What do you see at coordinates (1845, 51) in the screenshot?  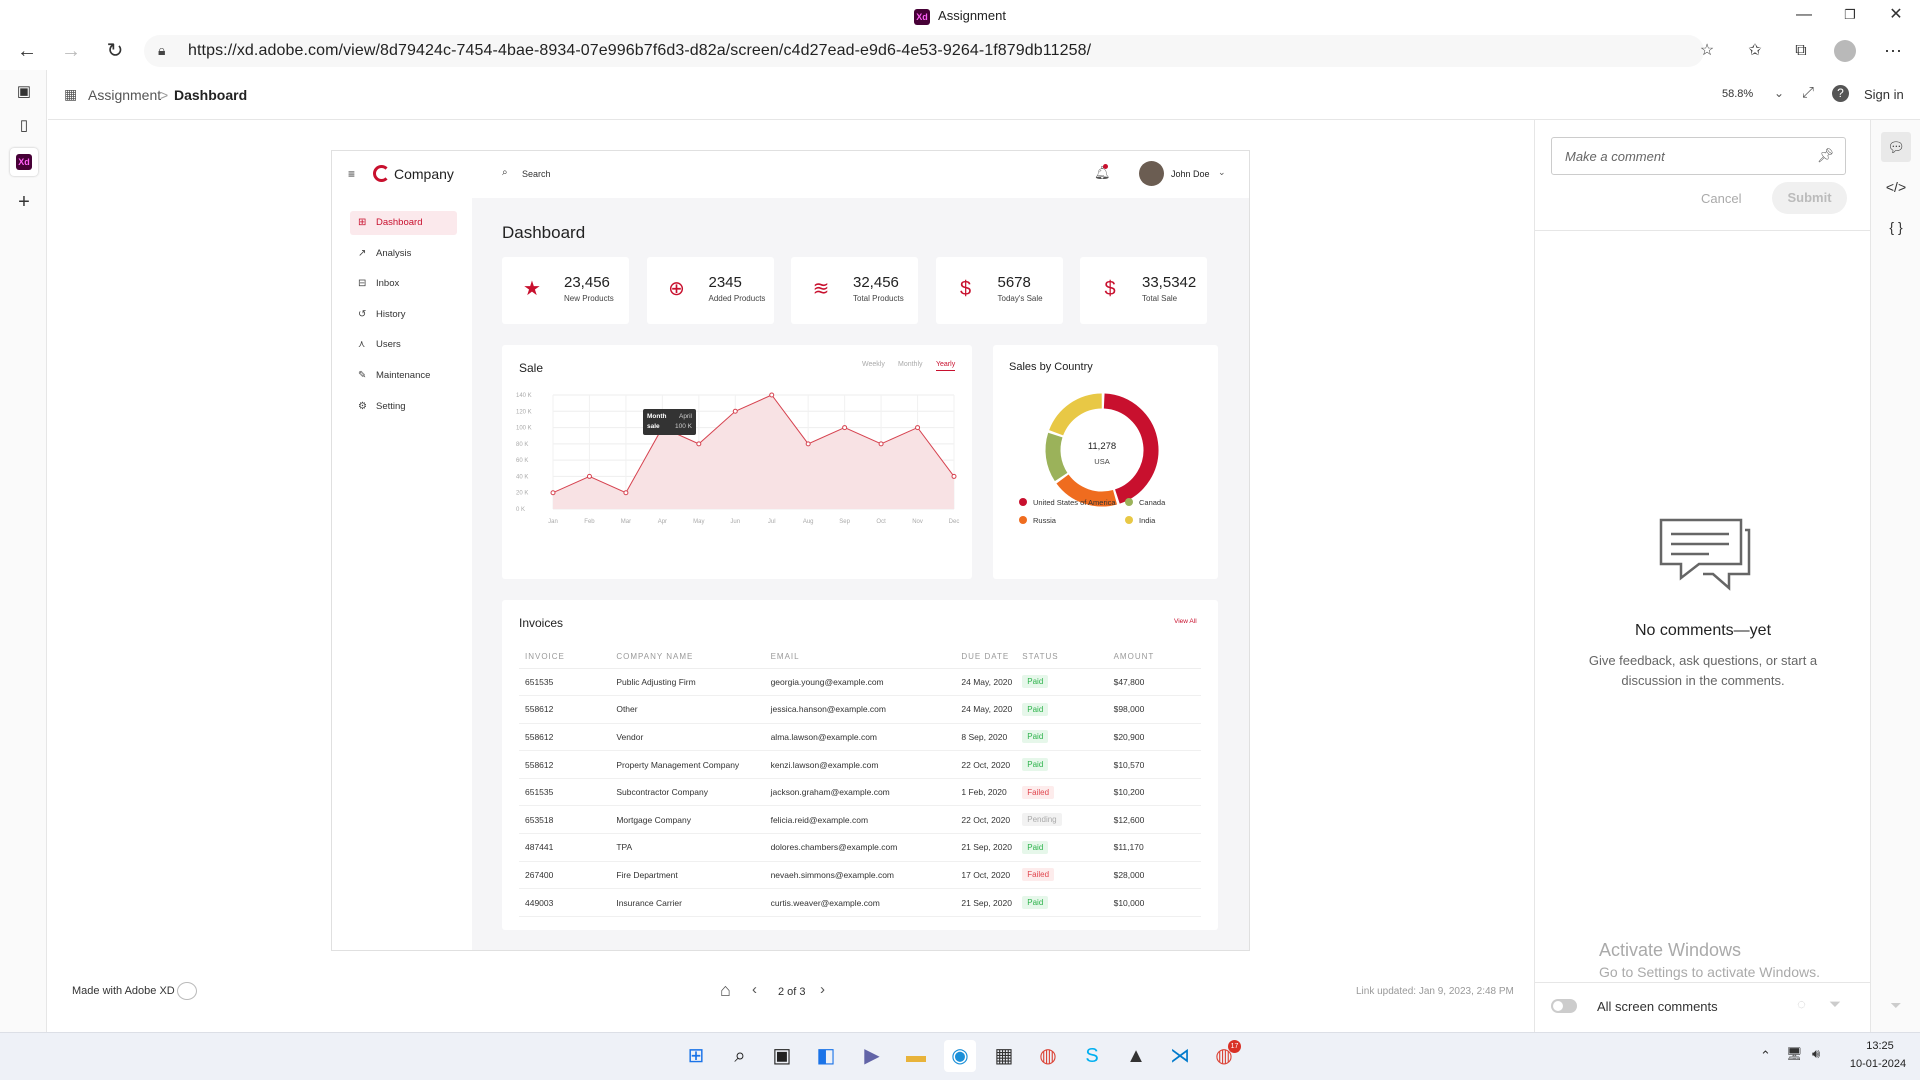 I see `profile-avatar` at bounding box center [1845, 51].